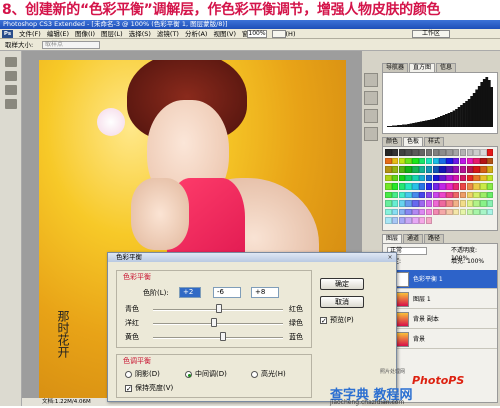 This screenshot has width=500, height=408. What do you see at coordinates (85, 34) in the screenshot?
I see `menu-image: 图像(I)` at bounding box center [85, 34].